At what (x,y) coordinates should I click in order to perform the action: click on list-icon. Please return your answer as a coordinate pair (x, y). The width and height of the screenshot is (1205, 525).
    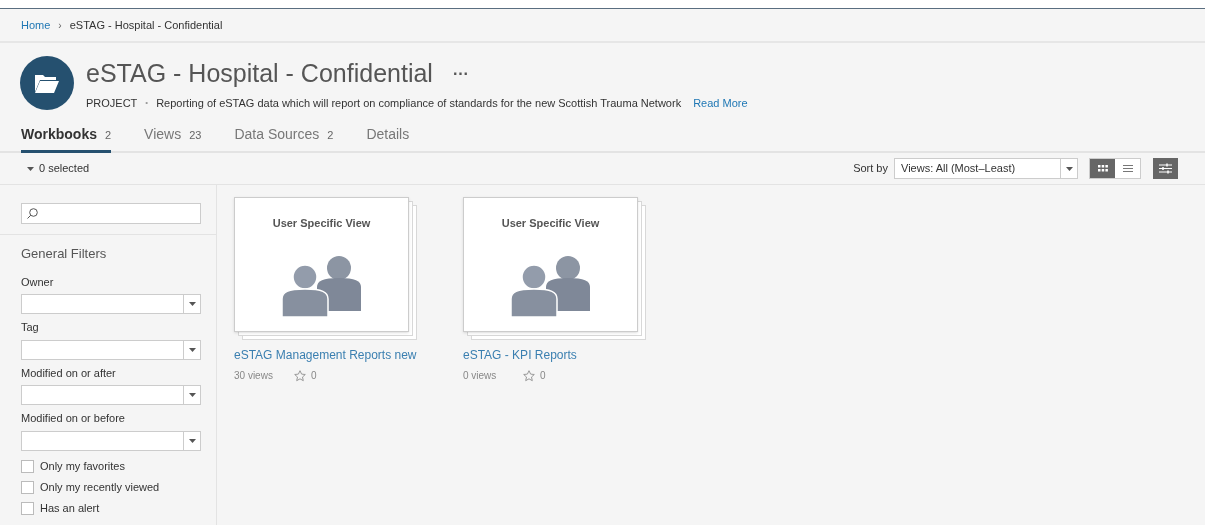
    Looking at the image, I should click on (1127, 168).